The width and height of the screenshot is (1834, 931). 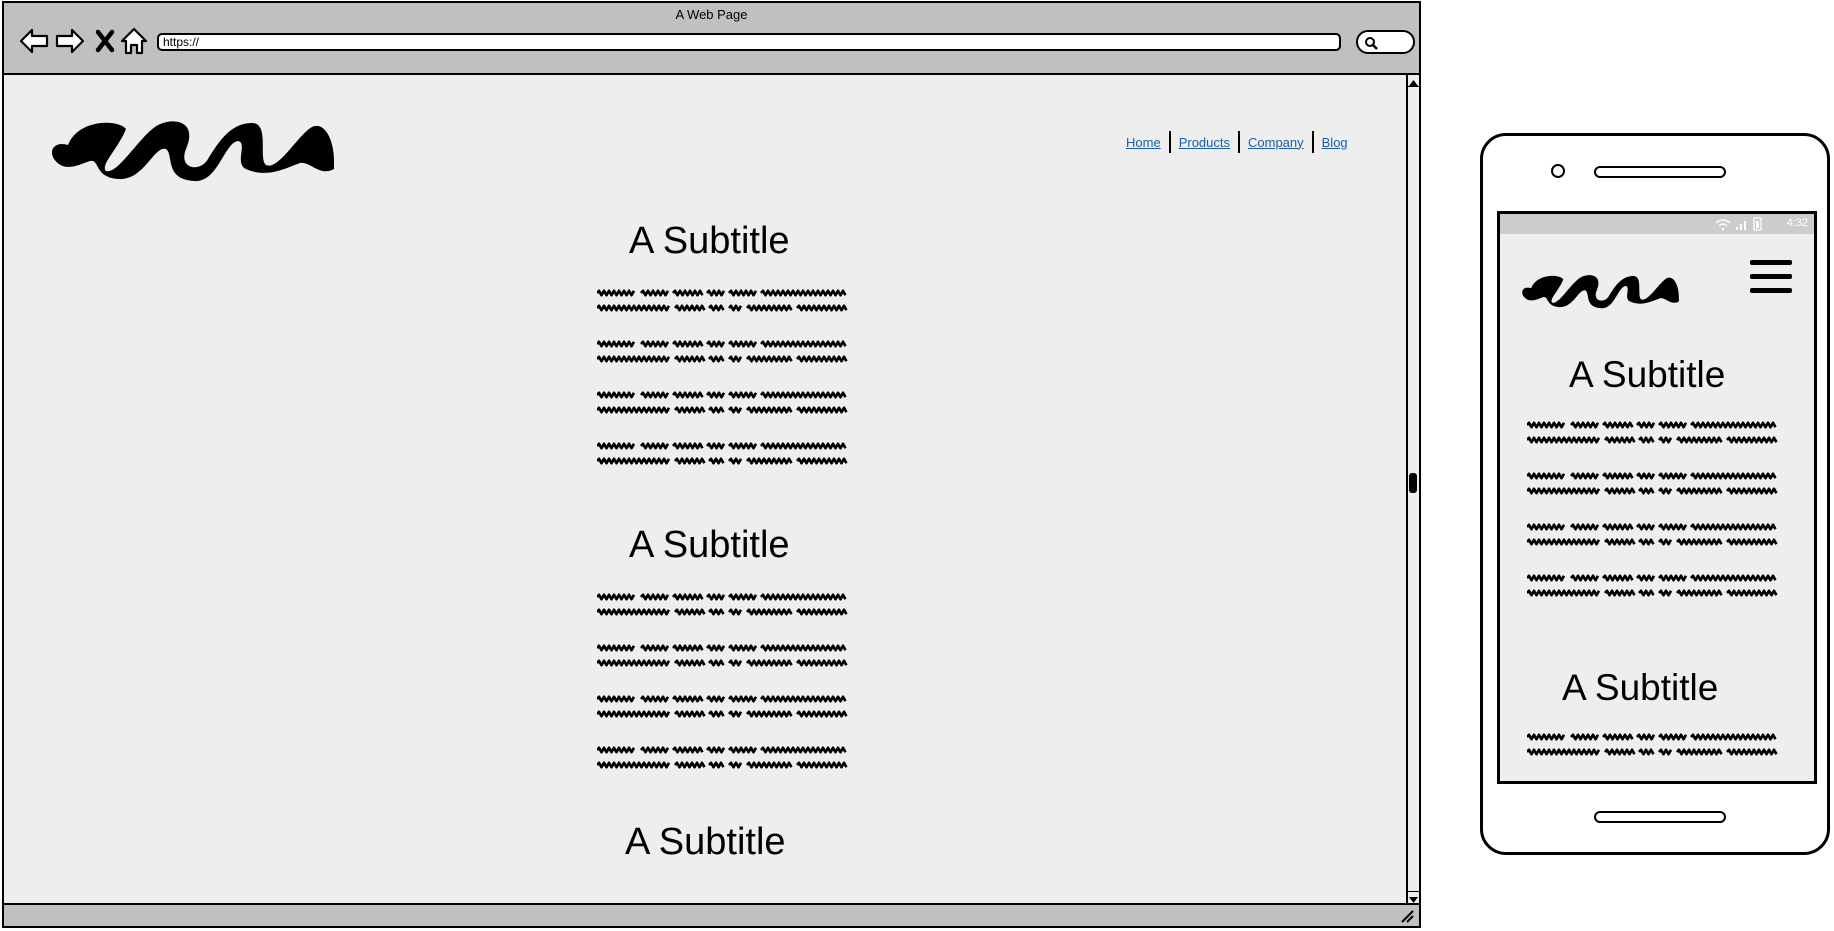 I want to click on mobile-status-bar: 4:32, so click(x=1657, y=224).